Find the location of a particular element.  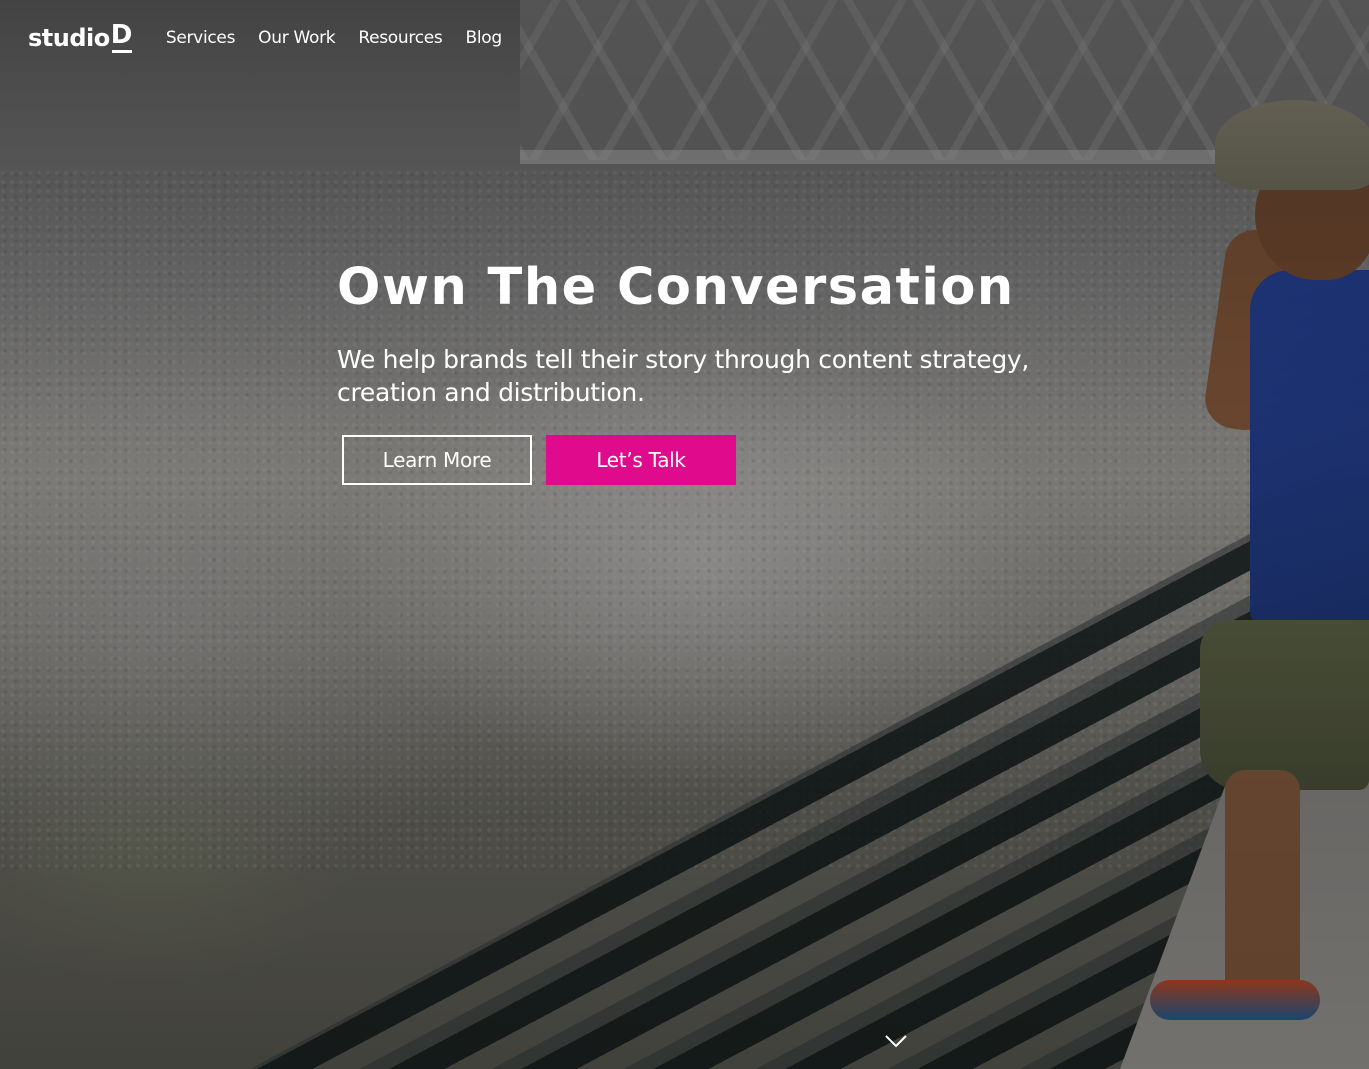

studio-d-logo: studio D is located at coordinates (80, 36).